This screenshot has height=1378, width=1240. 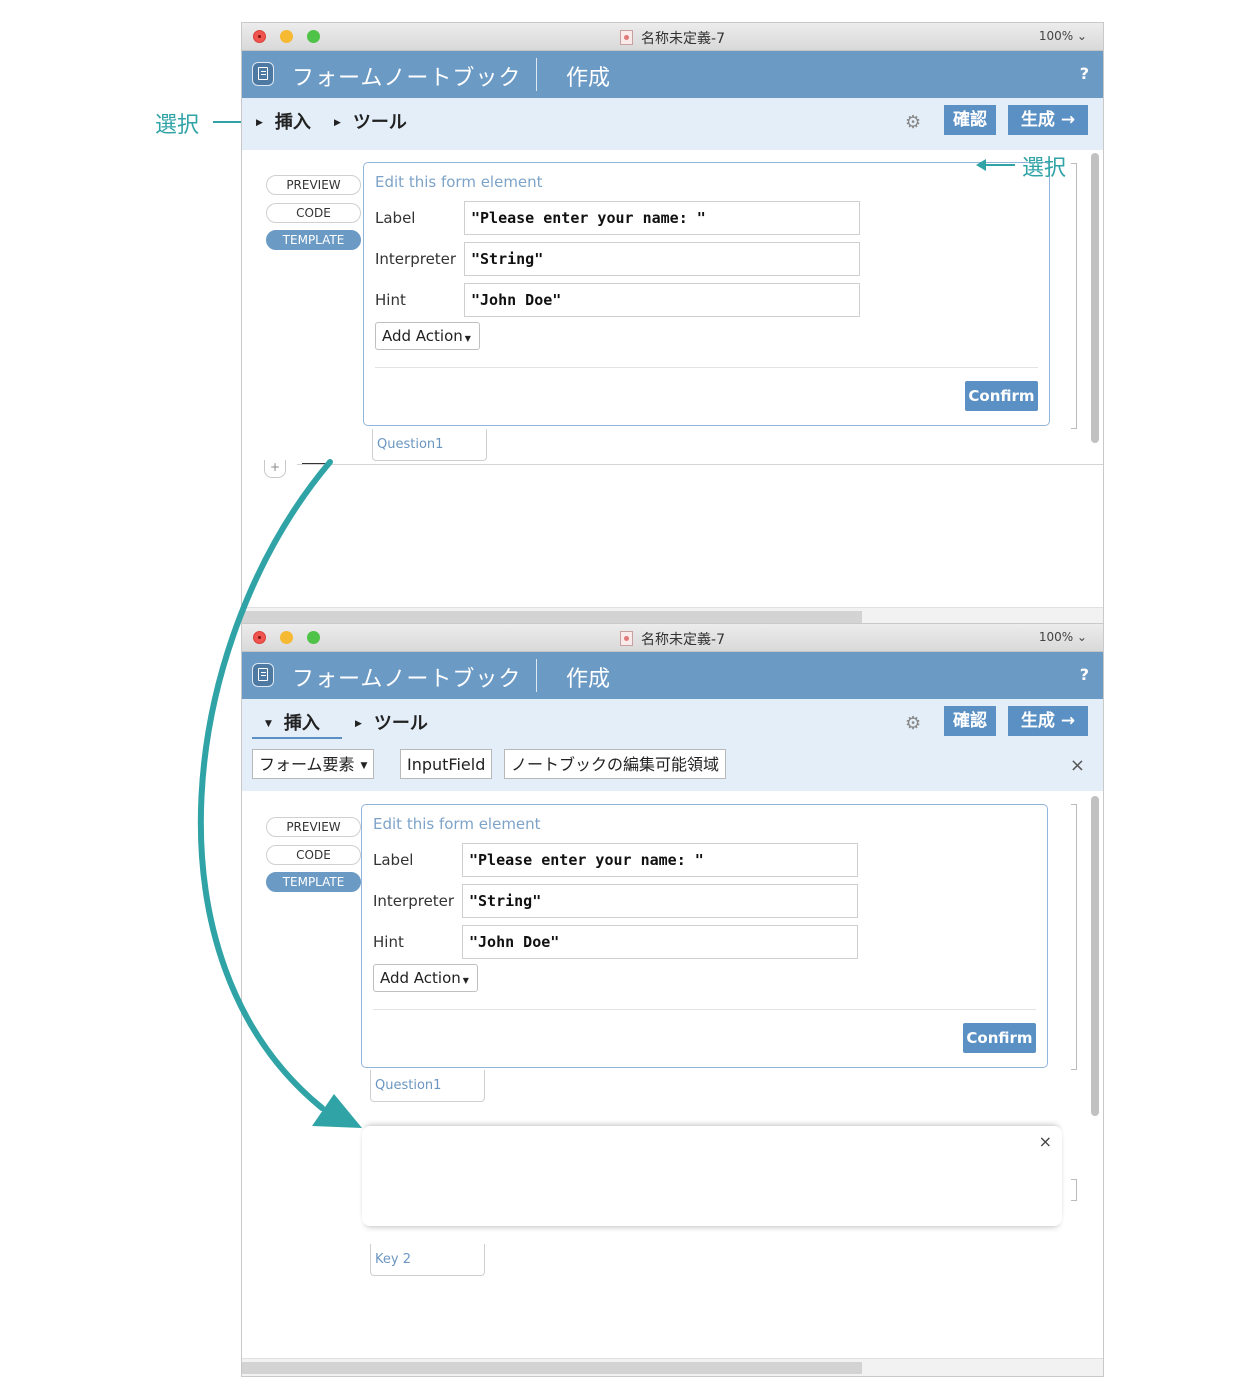 What do you see at coordinates (712, 1176) in the screenshot?
I see `new-input-cell: ×` at bounding box center [712, 1176].